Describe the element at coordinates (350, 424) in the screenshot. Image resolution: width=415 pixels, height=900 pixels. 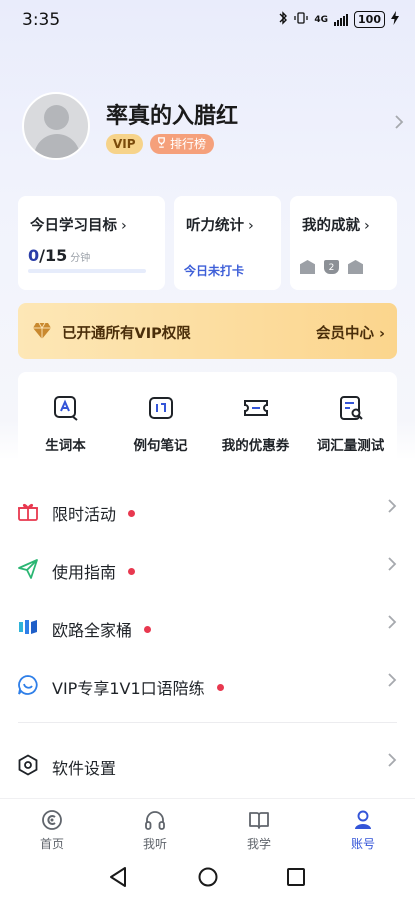
I see `tool-vocabulary-test: 词汇量测试` at that location.